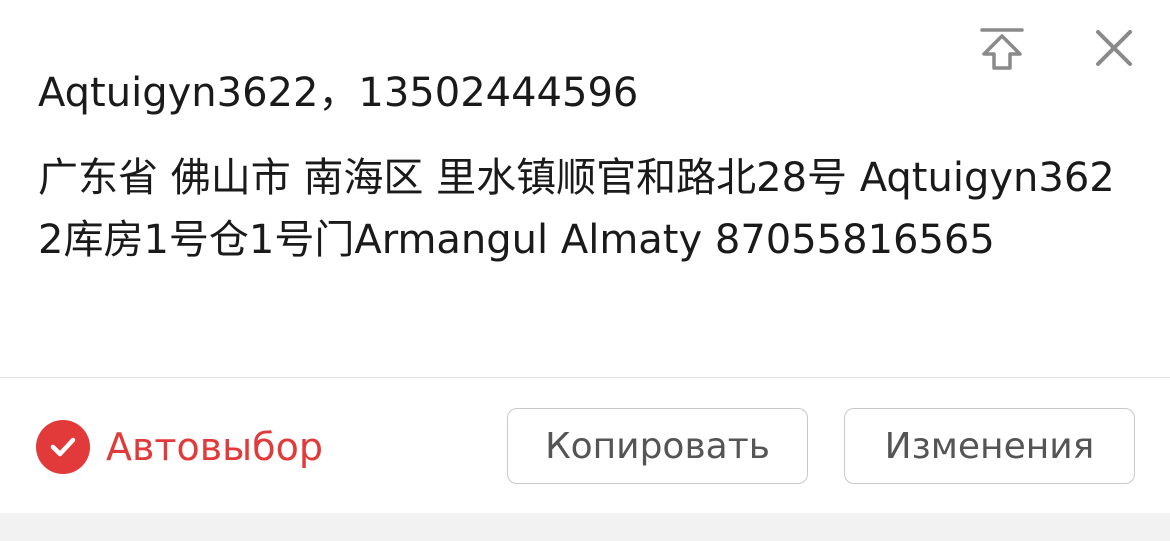  What do you see at coordinates (585, 527) in the screenshot?
I see `footer-strip` at bounding box center [585, 527].